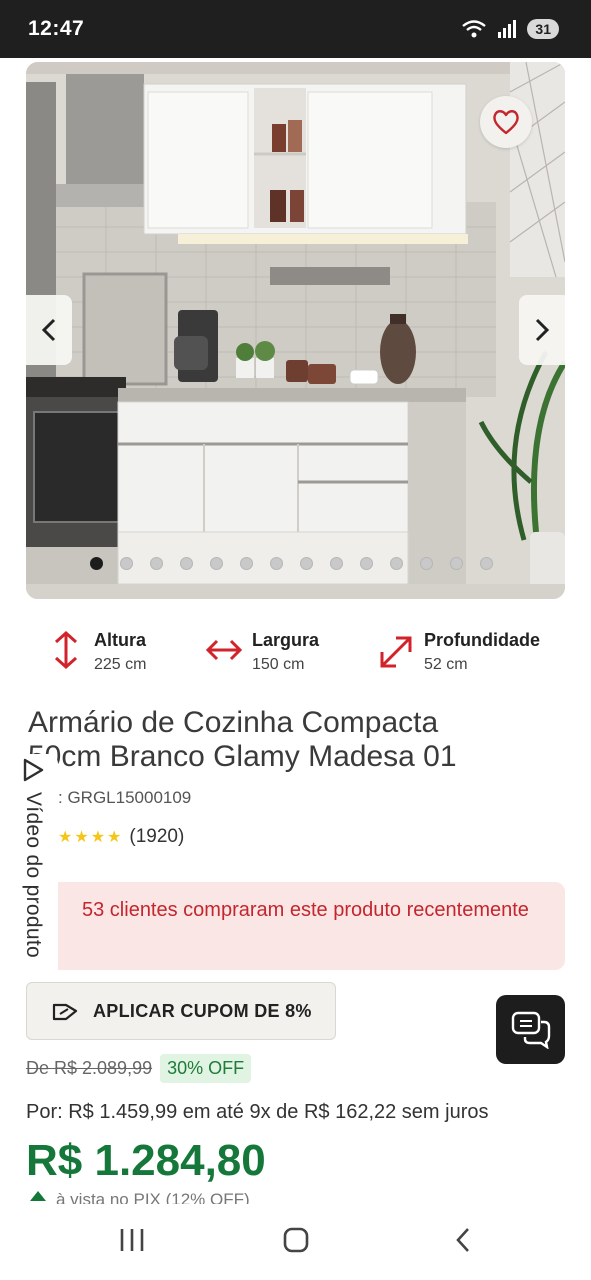 Image resolution: width=591 pixels, height=1280 pixels. I want to click on product-rating: ★★★★ (1920), so click(121, 837).